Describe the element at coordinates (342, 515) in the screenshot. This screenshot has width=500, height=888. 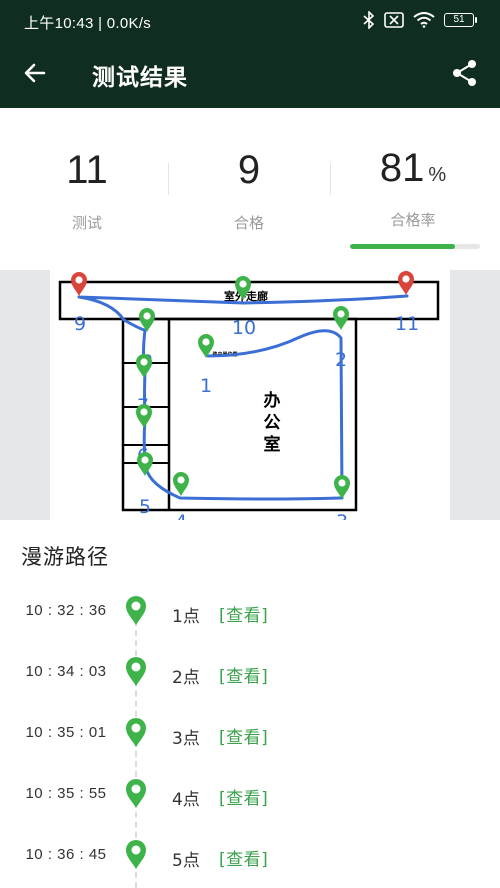
I see `map-point-label: 3` at that location.